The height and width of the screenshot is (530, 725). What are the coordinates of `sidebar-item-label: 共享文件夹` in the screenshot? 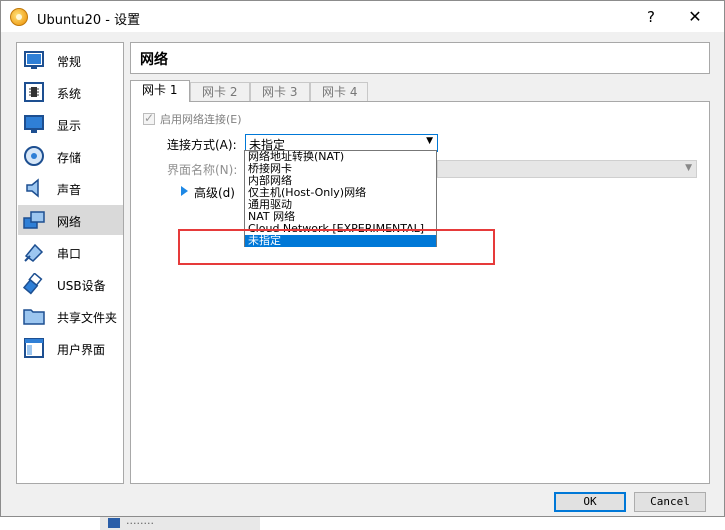 It's located at (87, 318).